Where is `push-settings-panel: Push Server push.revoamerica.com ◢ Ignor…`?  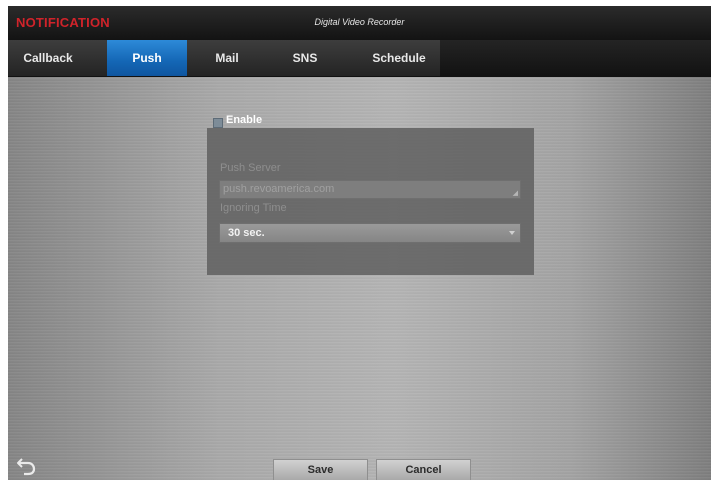
push-settings-panel: Push Server push.revoamerica.com ◢ Ignor… is located at coordinates (370, 201).